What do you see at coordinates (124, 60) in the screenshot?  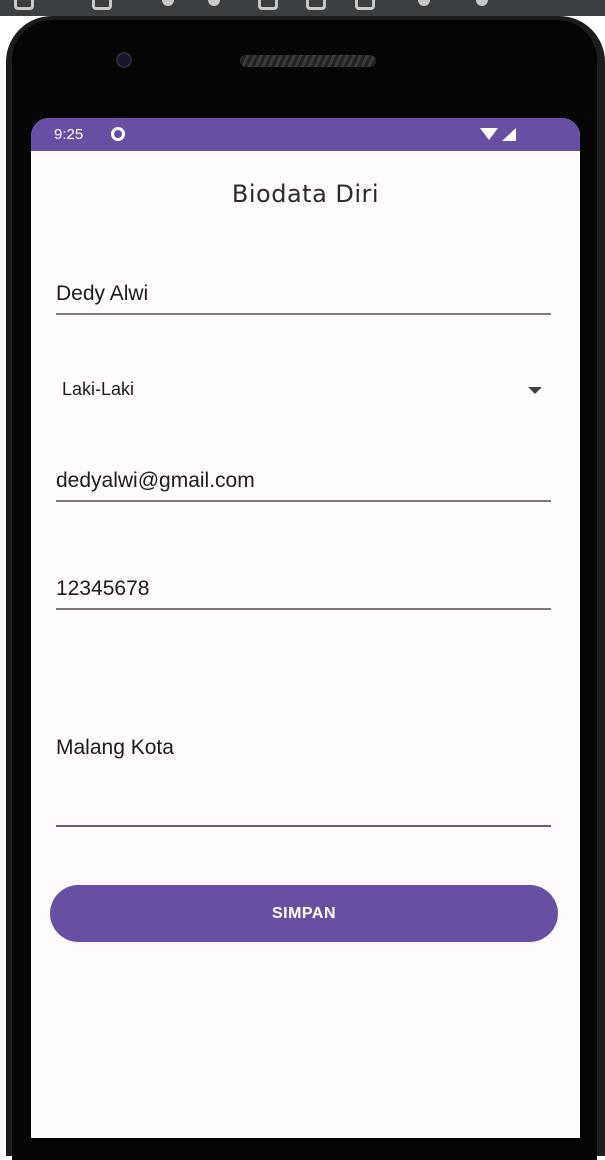 I see `front-camera-icon` at bounding box center [124, 60].